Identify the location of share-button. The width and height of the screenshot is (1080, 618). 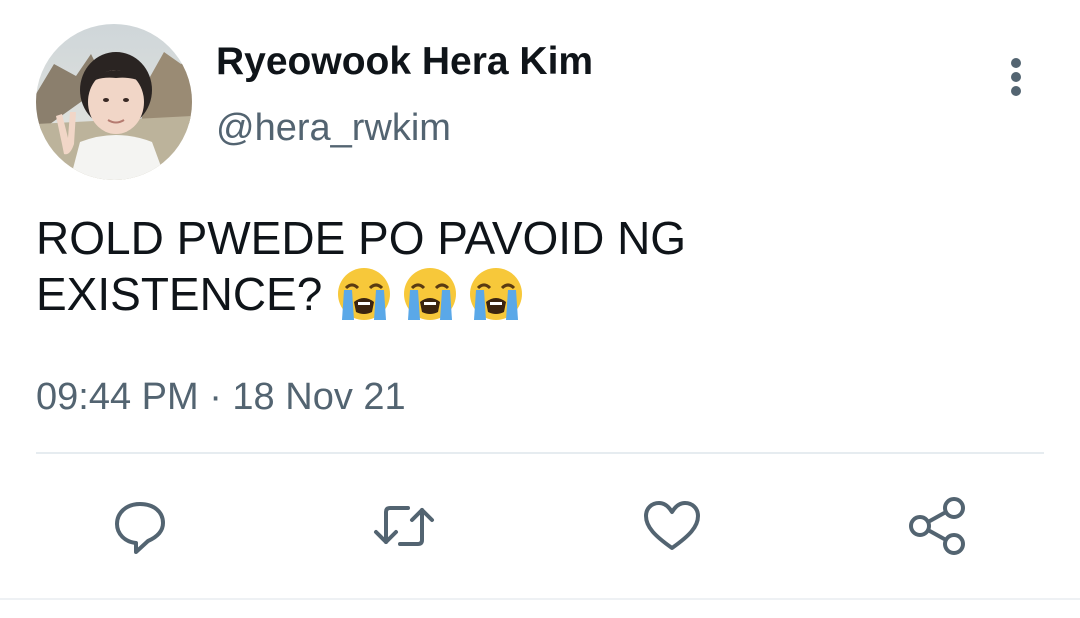
(938, 526).